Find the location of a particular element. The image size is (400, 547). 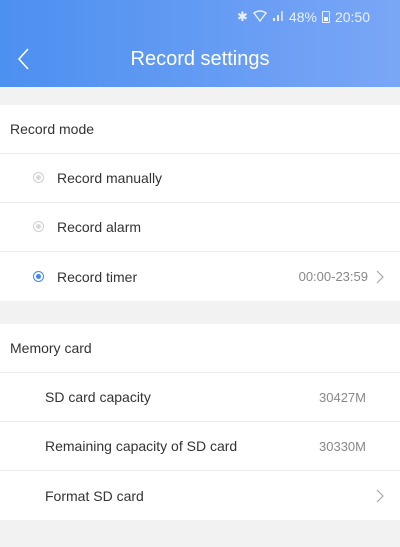

record-manually-label: Record manually is located at coordinates (110, 178).